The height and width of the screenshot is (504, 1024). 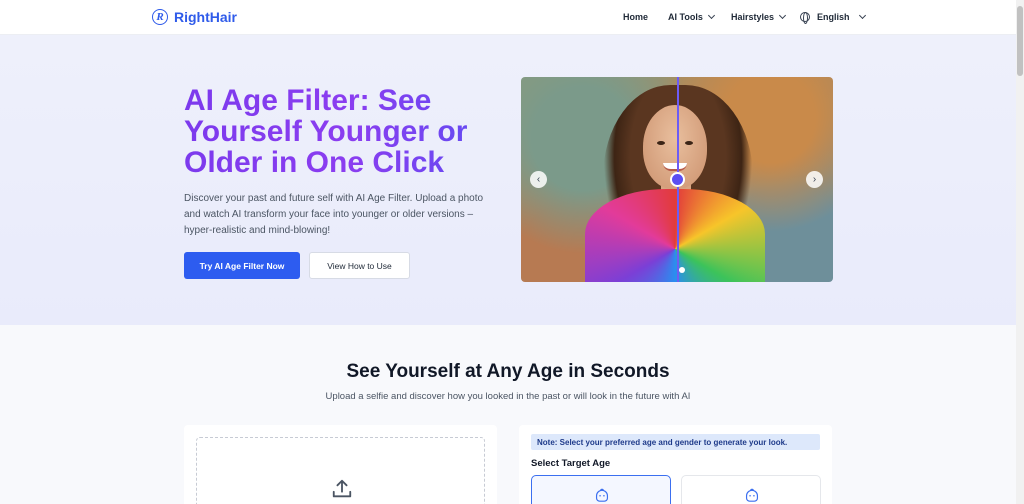 I want to click on tie-dye-shirt, so click(x=675, y=235).